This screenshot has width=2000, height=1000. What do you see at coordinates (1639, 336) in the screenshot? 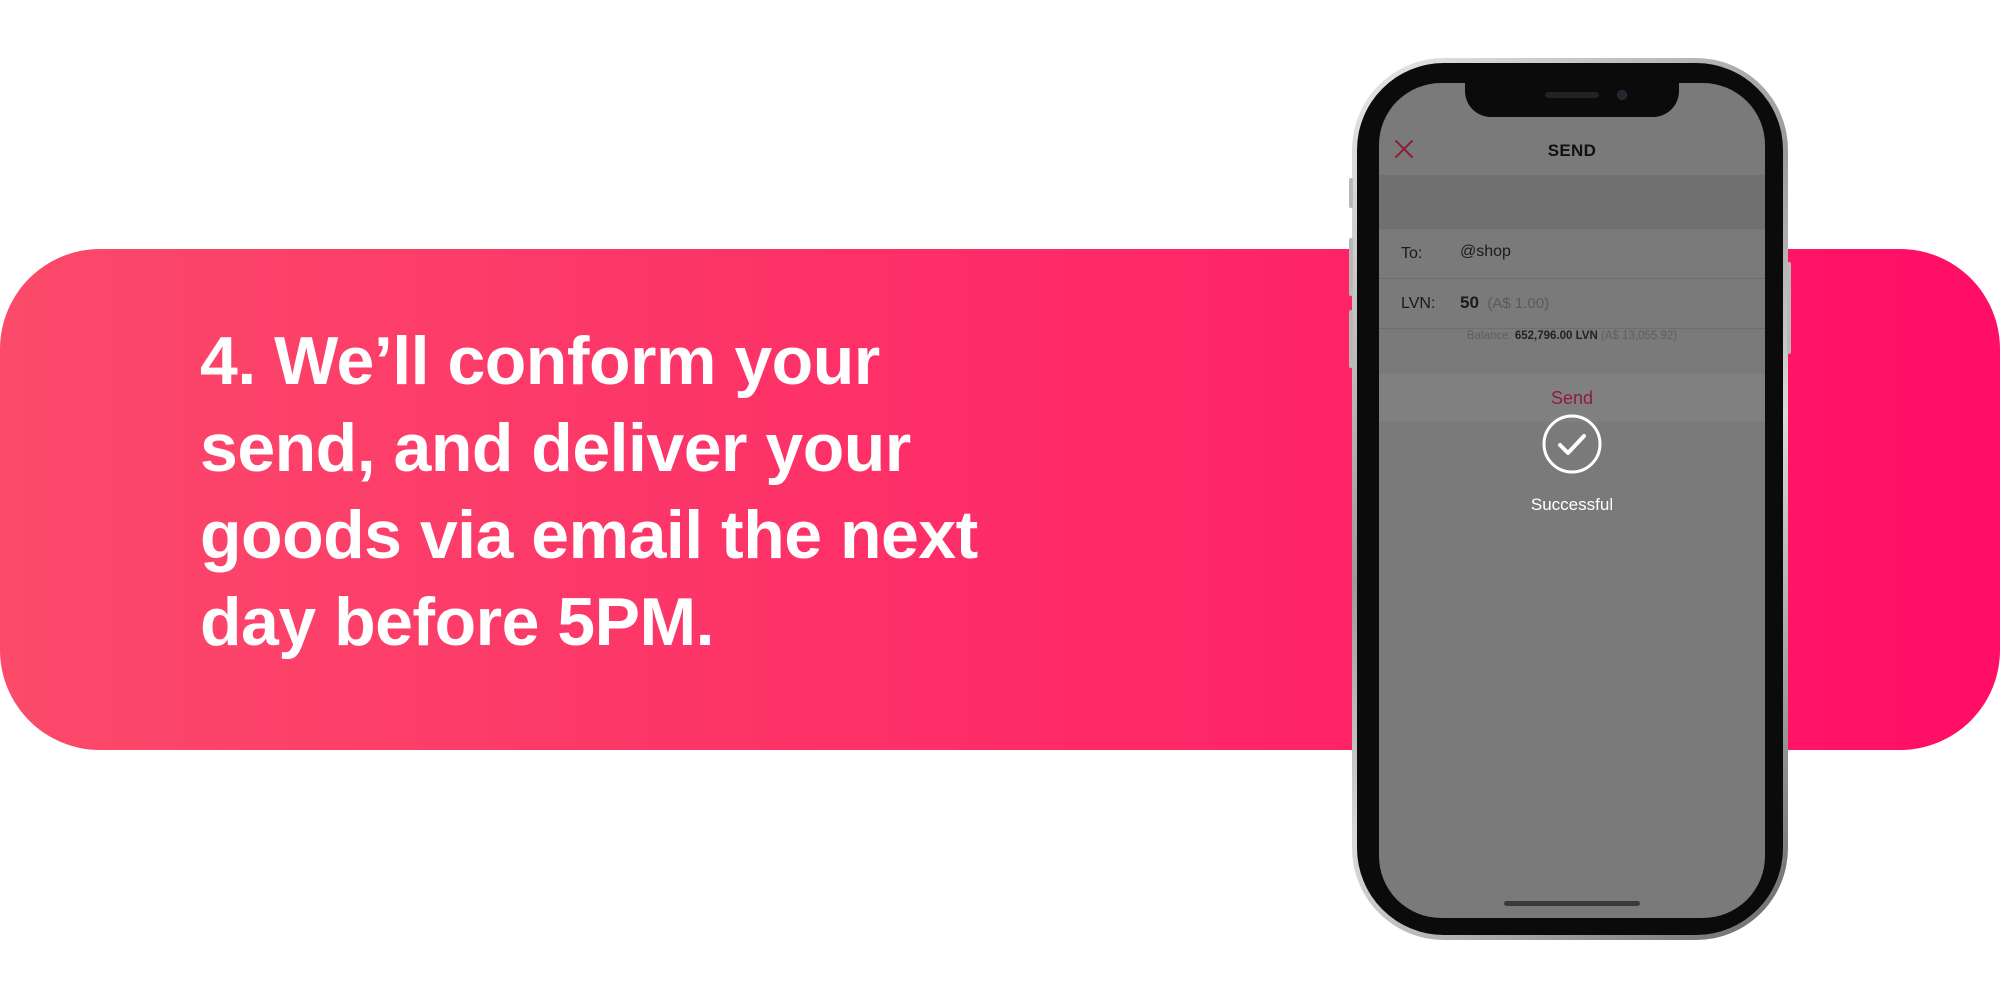
I see `balance-fiat: (A$ 13,055.92)` at bounding box center [1639, 336].